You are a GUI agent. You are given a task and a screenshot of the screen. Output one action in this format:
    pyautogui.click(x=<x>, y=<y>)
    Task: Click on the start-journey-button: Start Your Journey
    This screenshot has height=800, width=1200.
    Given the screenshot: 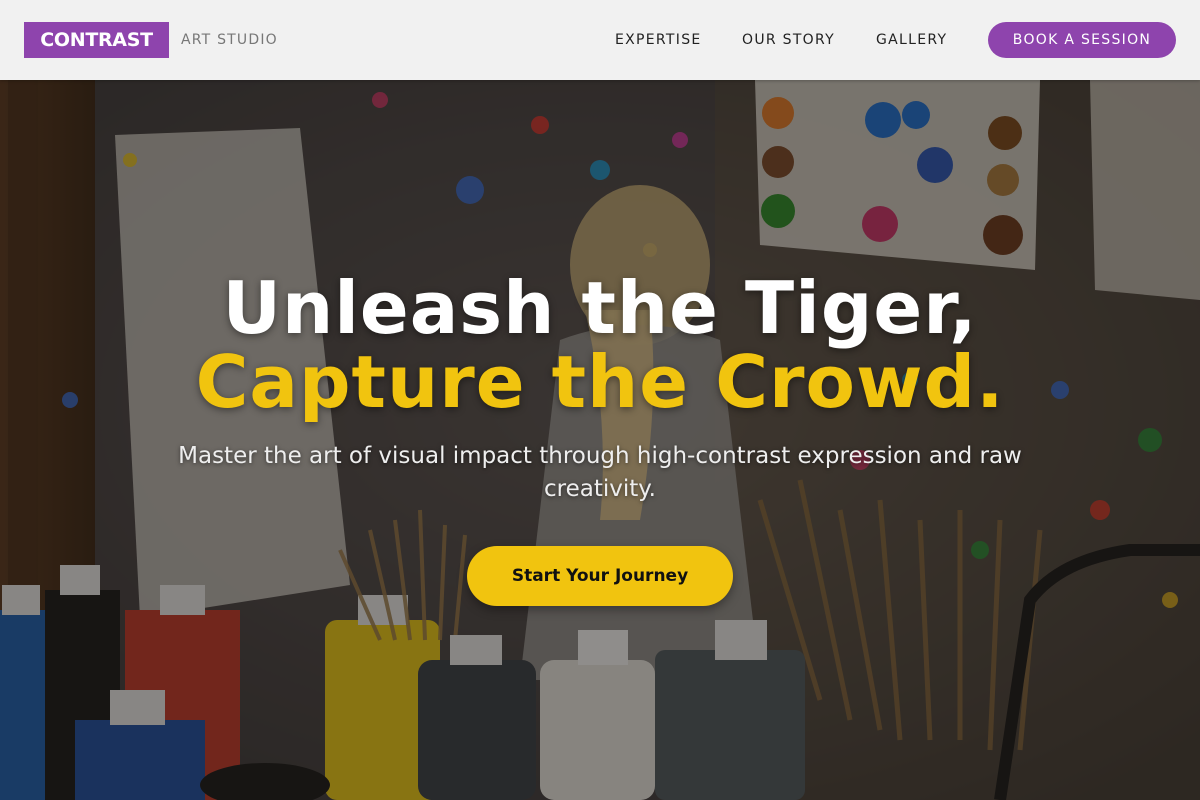 What is the action you would take?
    pyautogui.click(x=600, y=576)
    